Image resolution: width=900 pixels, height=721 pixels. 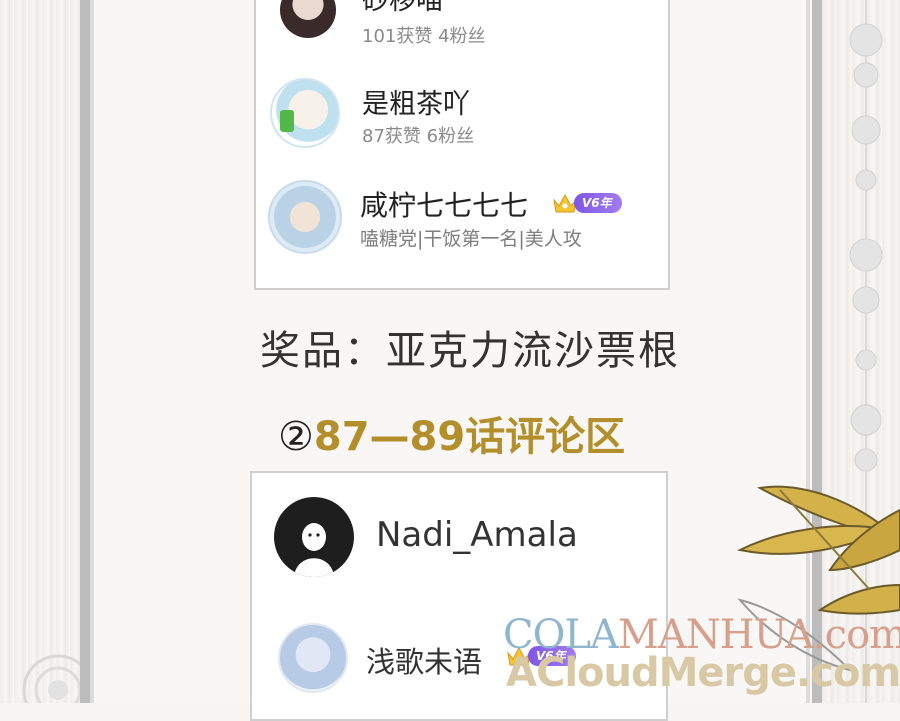 I want to click on section-title: 87—89话评论区, so click(x=469, y=437).